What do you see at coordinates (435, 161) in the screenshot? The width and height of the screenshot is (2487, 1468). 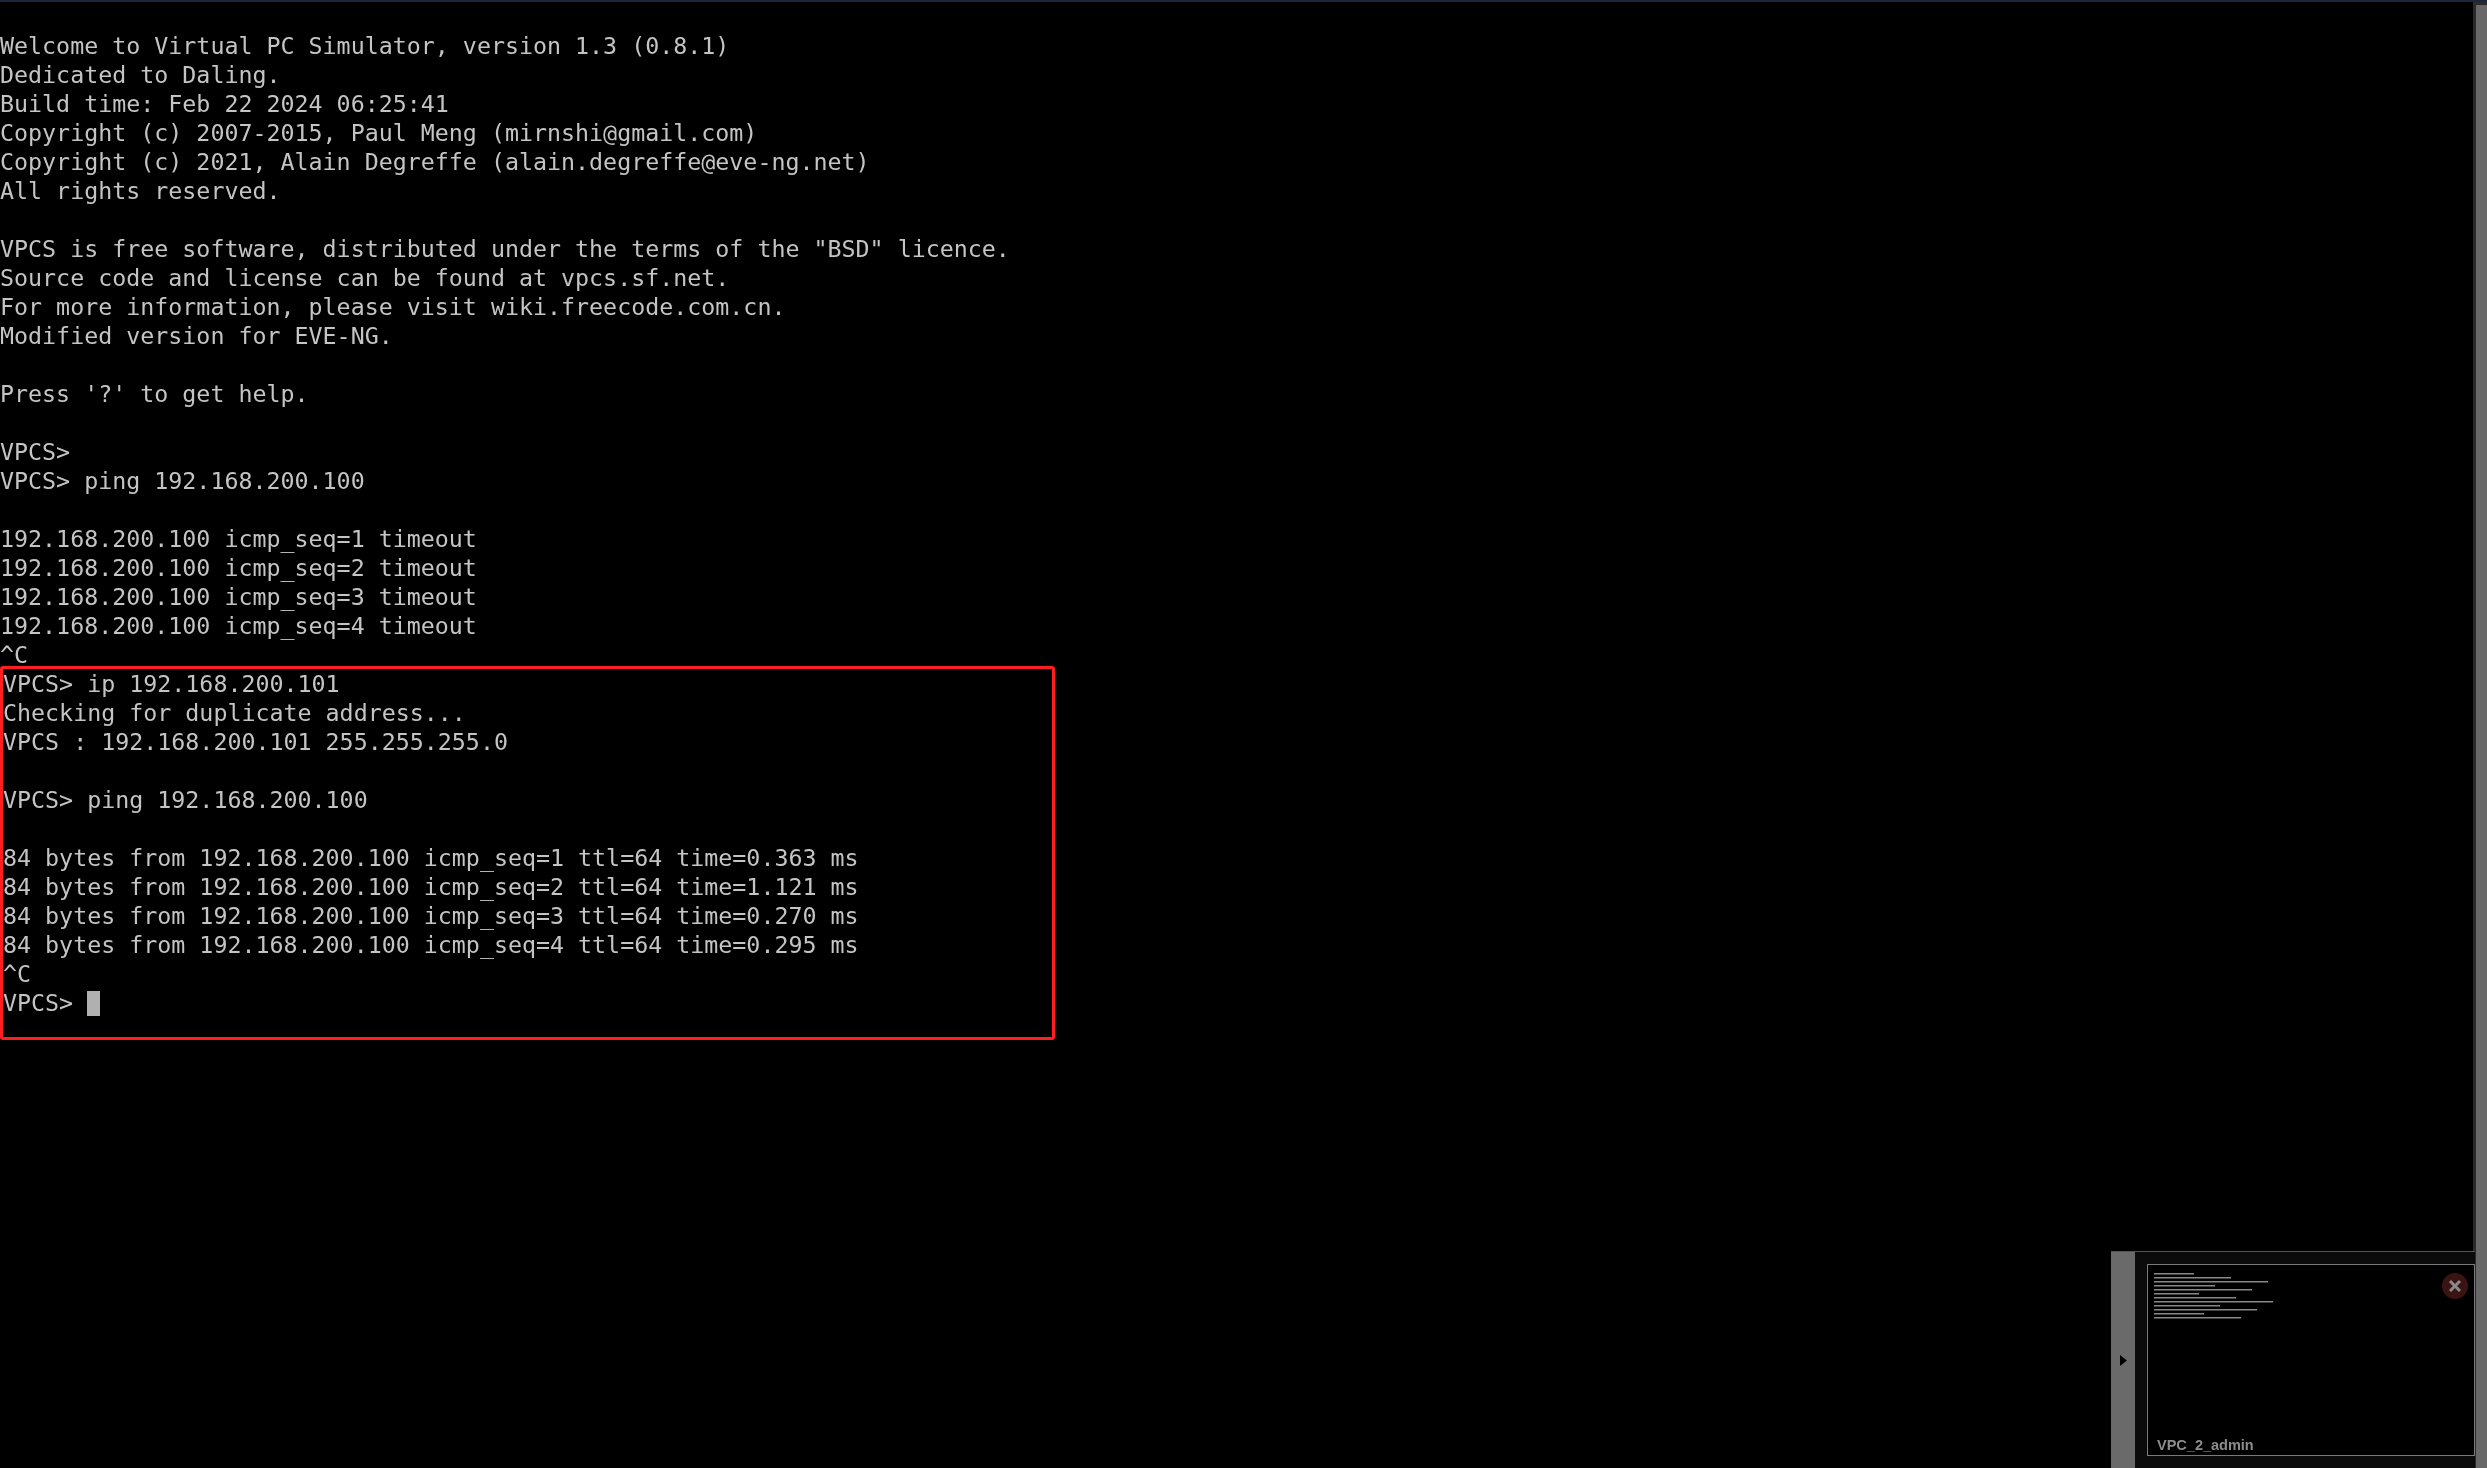 I see `terminal-line: Copyright (c) 2021, Alain Degreffe (alain.degreffe@eve-ng.net)` at bounding box center [435, 161].